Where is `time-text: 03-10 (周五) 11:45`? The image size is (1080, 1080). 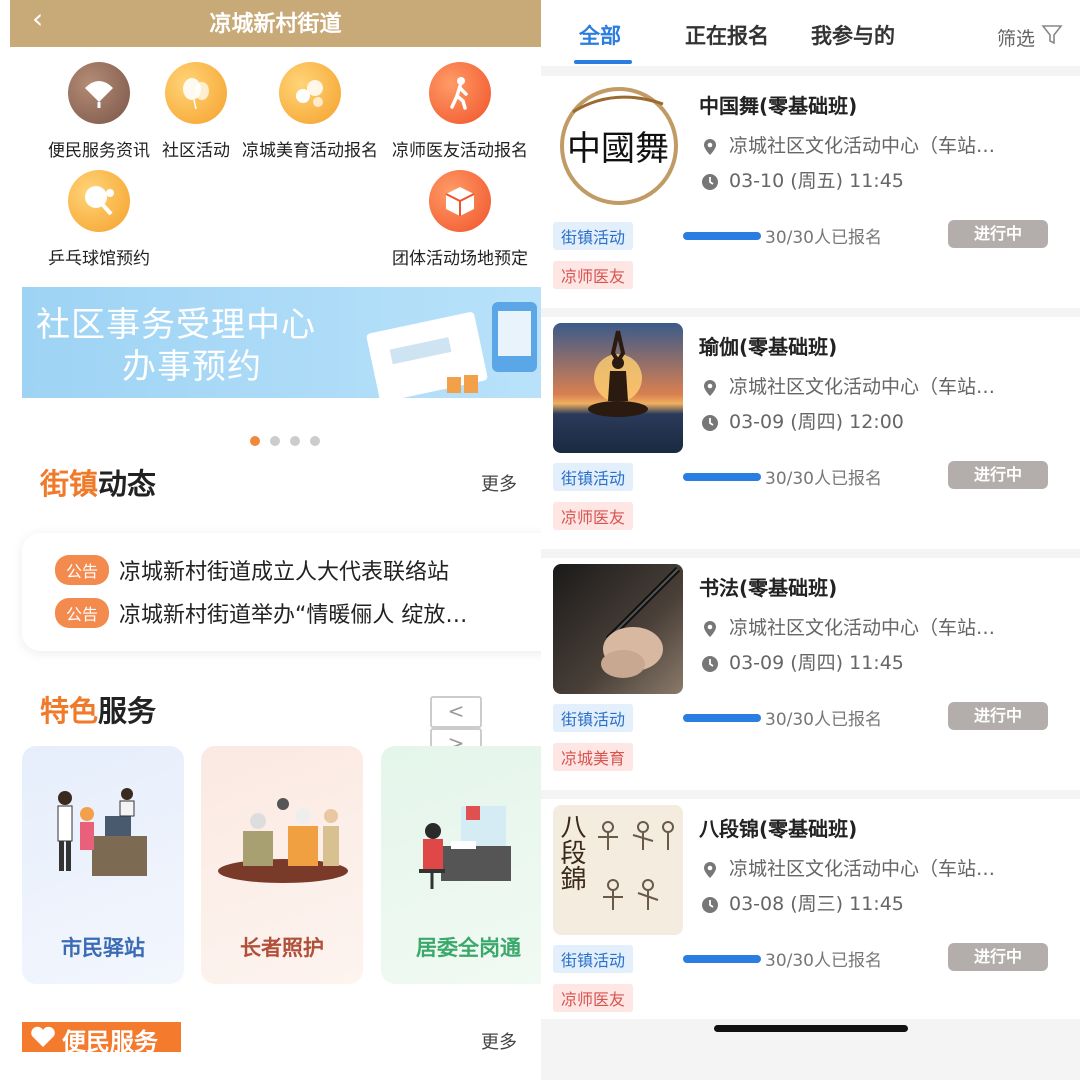
time-text: 03-10 (周五) 11:45 is located at coordinates (816, 181).